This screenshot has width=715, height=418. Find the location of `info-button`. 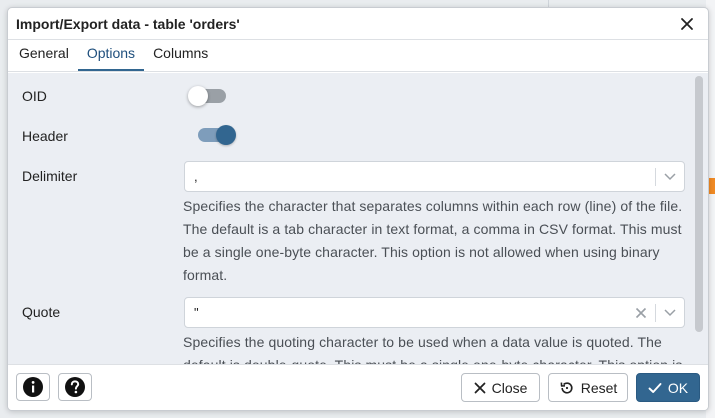

info-button is located at coordinates (33, 387).